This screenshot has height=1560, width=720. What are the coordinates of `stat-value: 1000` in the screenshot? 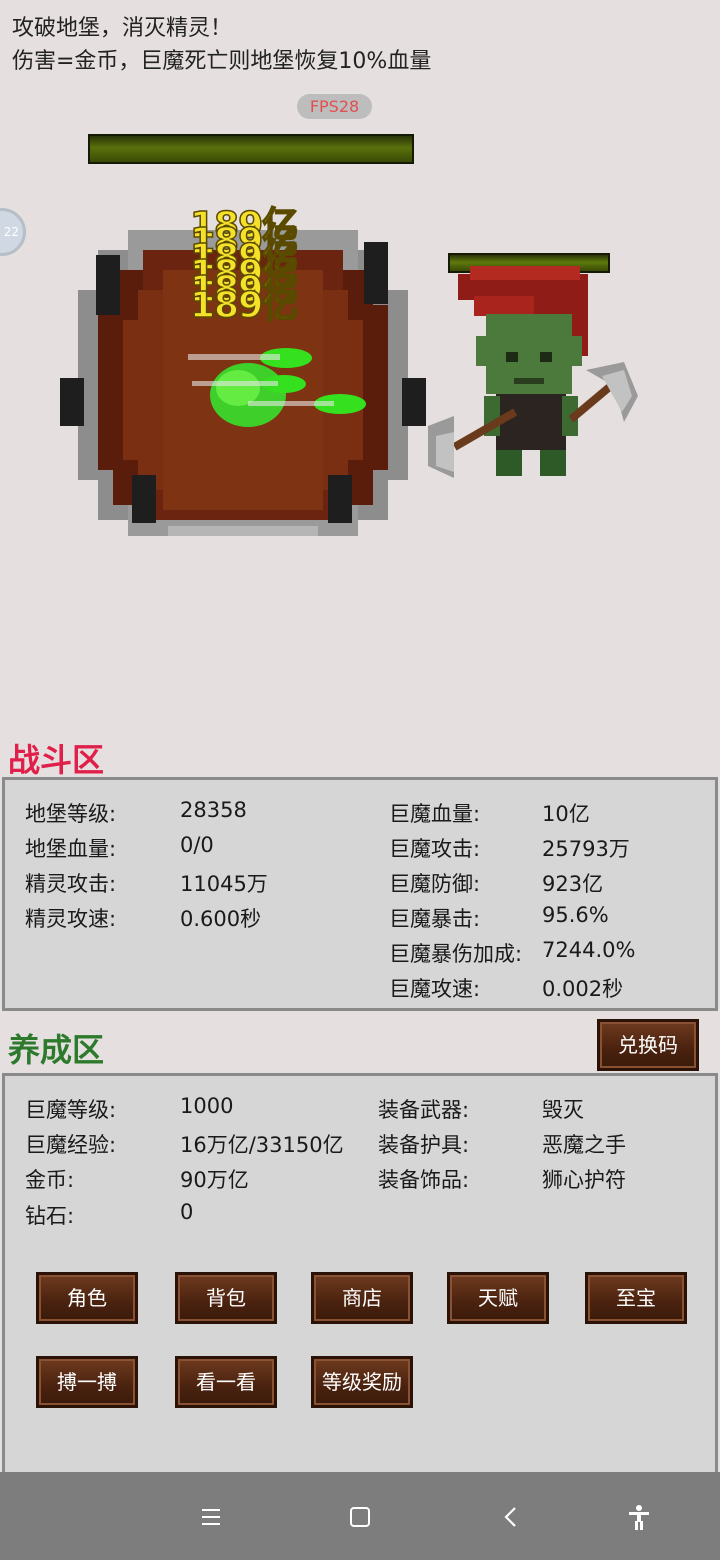 It's located at (207, 1106).